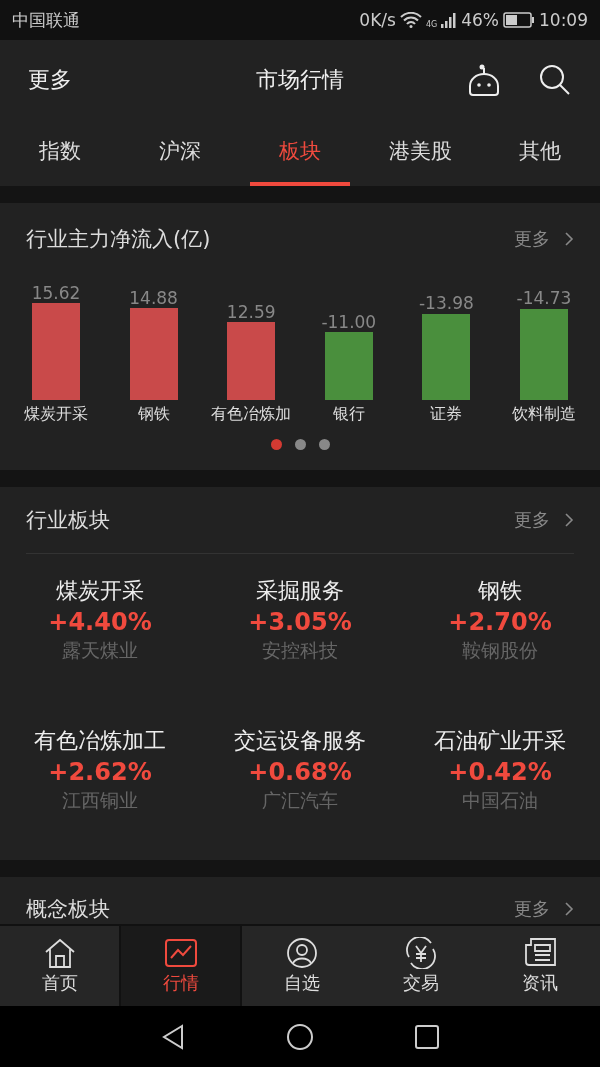 The width and height of the screenshot is (600, 1067). What do you see at coordinates (46, 20) in the screenshot?
I see `carrier-name: 中国联通` at bounding box center [46, 20].